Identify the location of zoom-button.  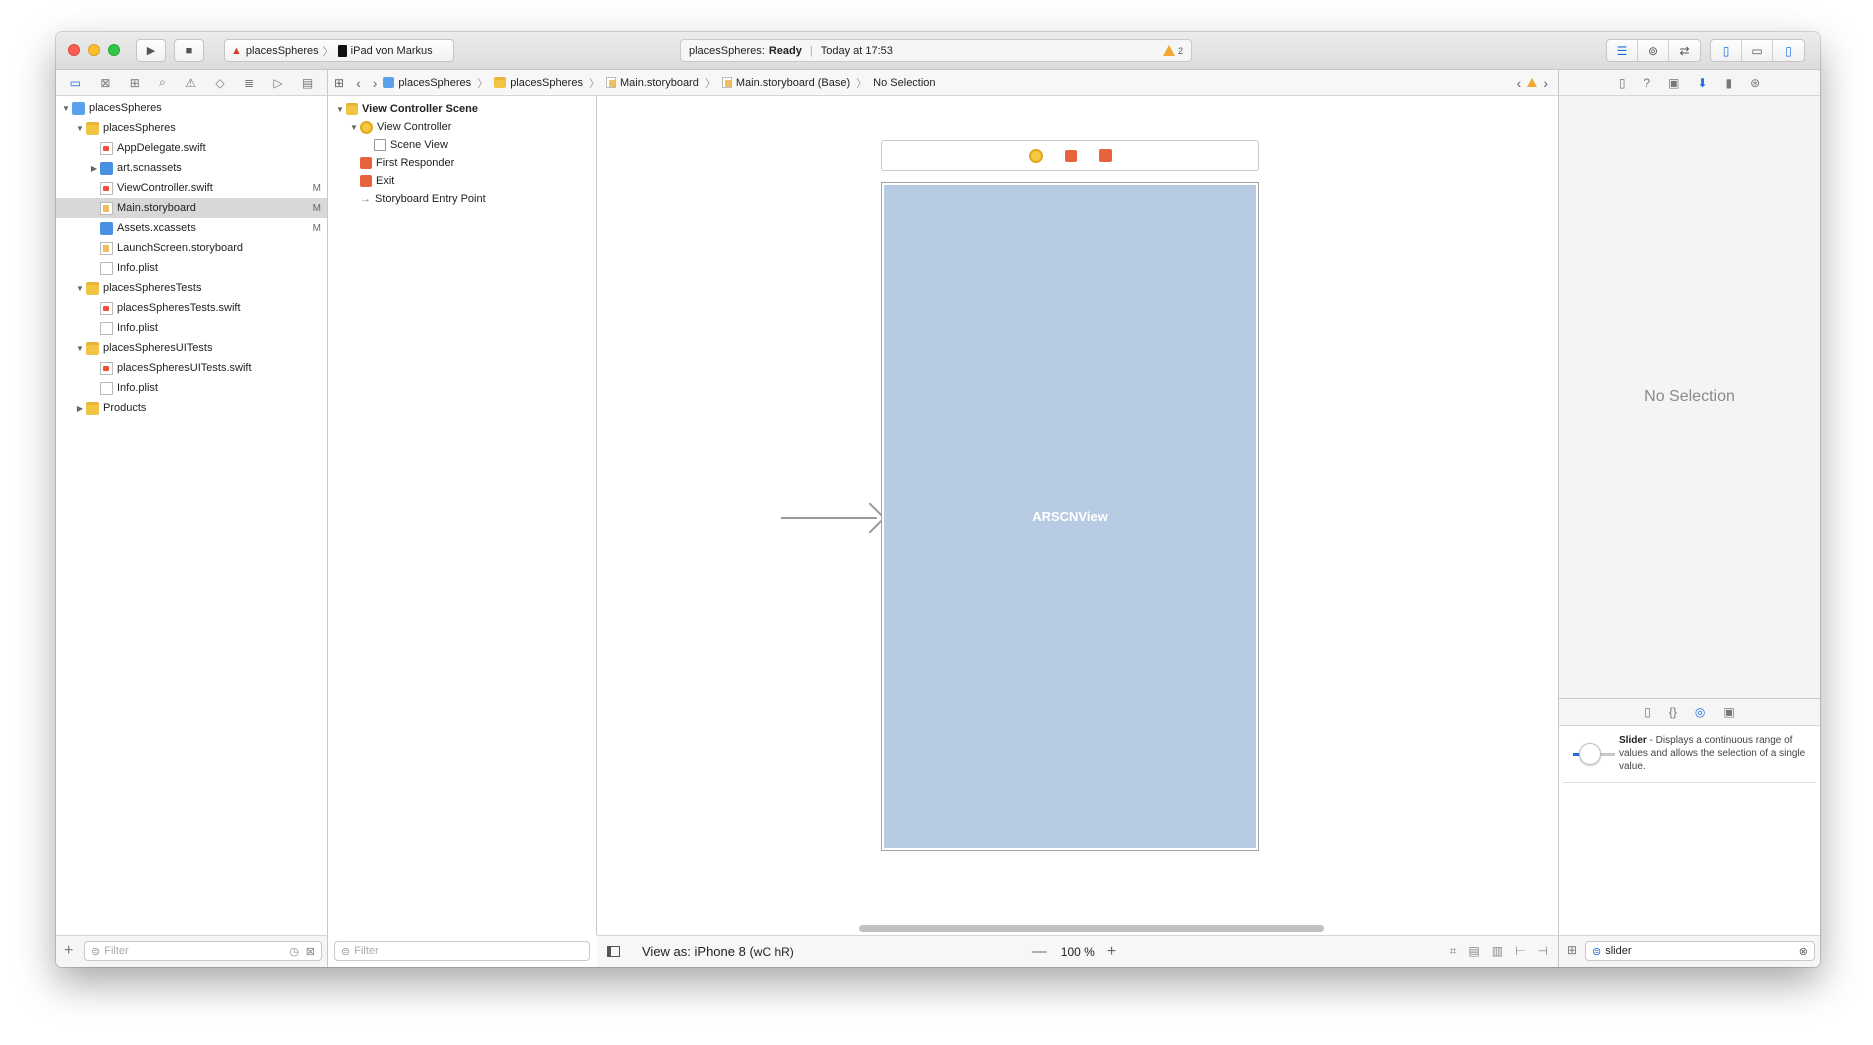
(114, 50).